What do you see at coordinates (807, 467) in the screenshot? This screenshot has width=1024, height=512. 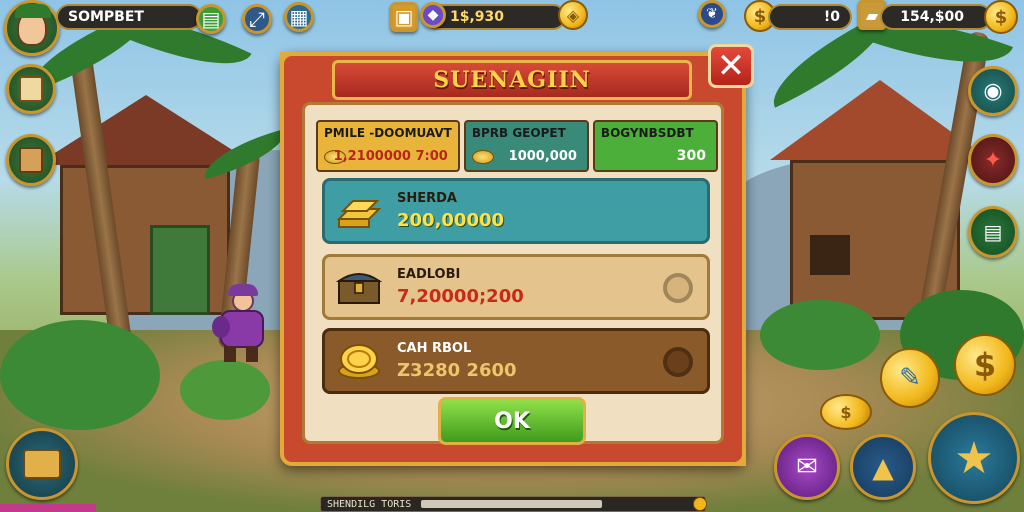 I see `potion-icon: ✉` at bounding box center [807, 467].